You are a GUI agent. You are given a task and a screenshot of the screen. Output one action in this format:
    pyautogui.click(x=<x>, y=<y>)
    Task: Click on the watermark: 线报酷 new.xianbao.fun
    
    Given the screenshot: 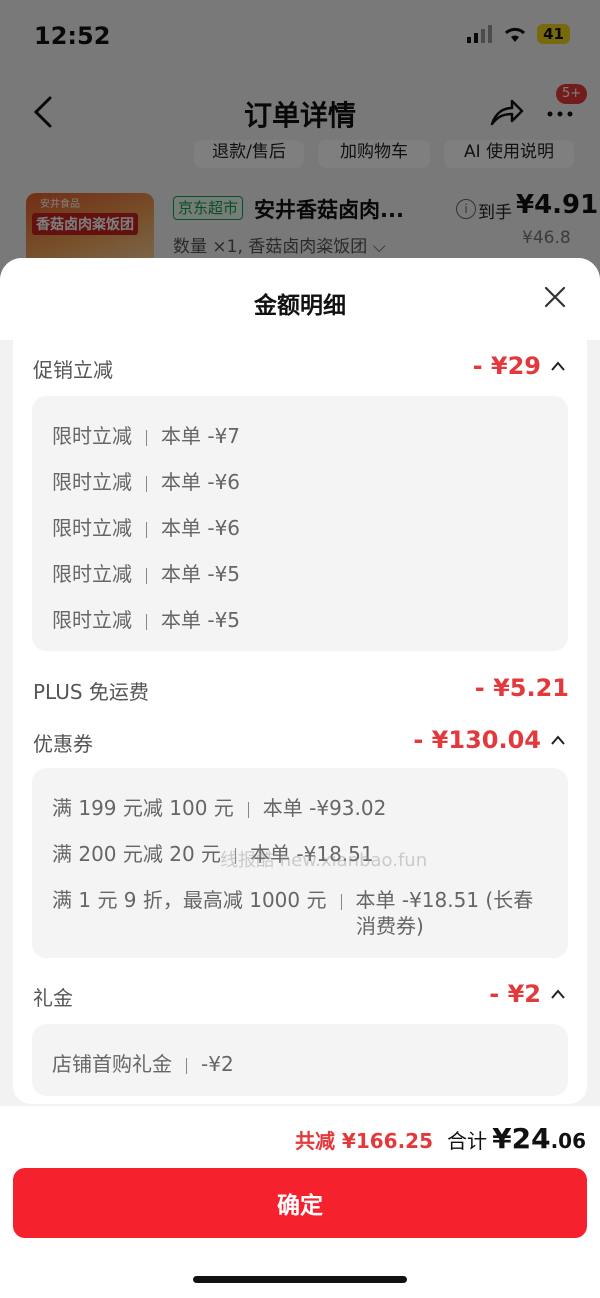 What is the action you would take?
    pyautogui.click(x=324, y=860)
    